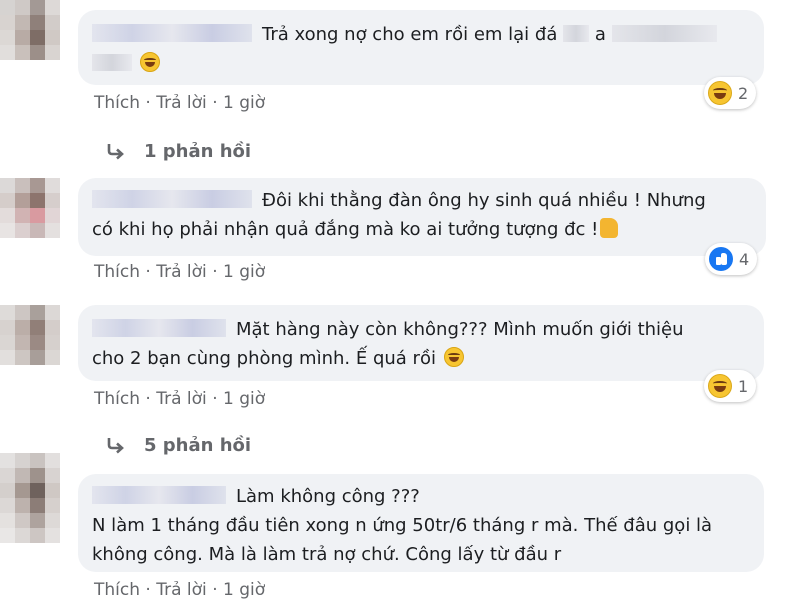 Image resolution: width=793 pixels, height=600 pixels. I want to click on view-replies-link: 5 phản hồi, so click(177, 445).